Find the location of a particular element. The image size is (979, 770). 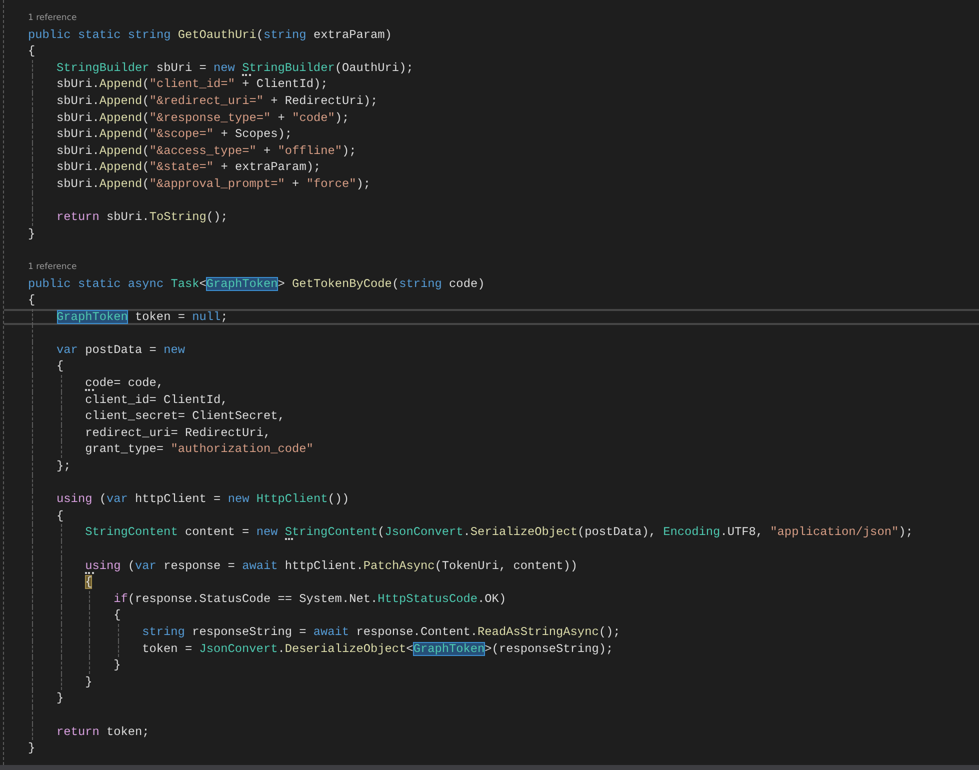

scrollbar-track is located at coordinates (489, 767).